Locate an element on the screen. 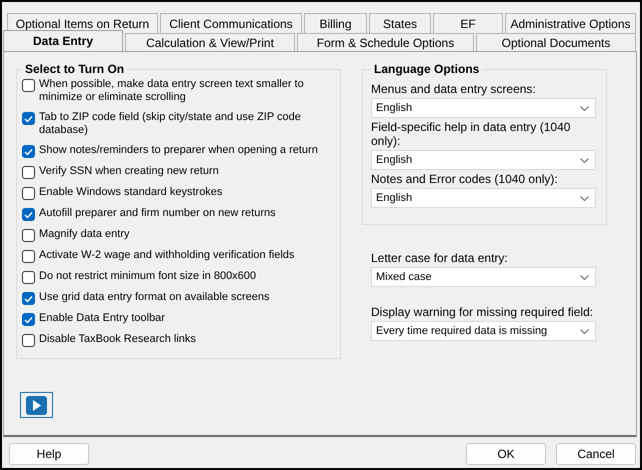 The width and height of the screenshot is (642, 470). group-title: Select to Turn On is located at coordinates (75, 69).